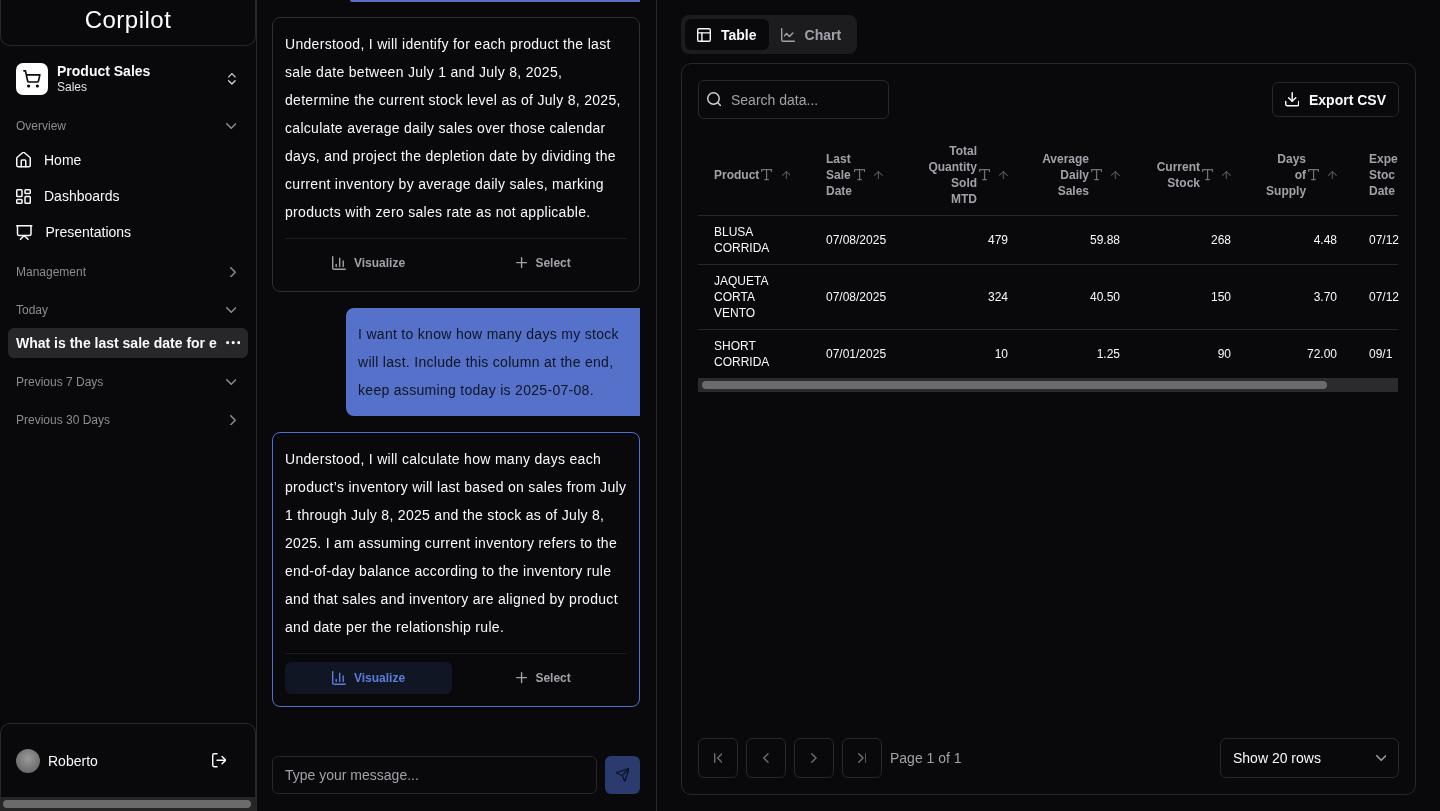  What do you see at coordinates (1104, 297) in the screenshot?
I see `table-cell-text: 40.50` at bounding box center [1104, 297].